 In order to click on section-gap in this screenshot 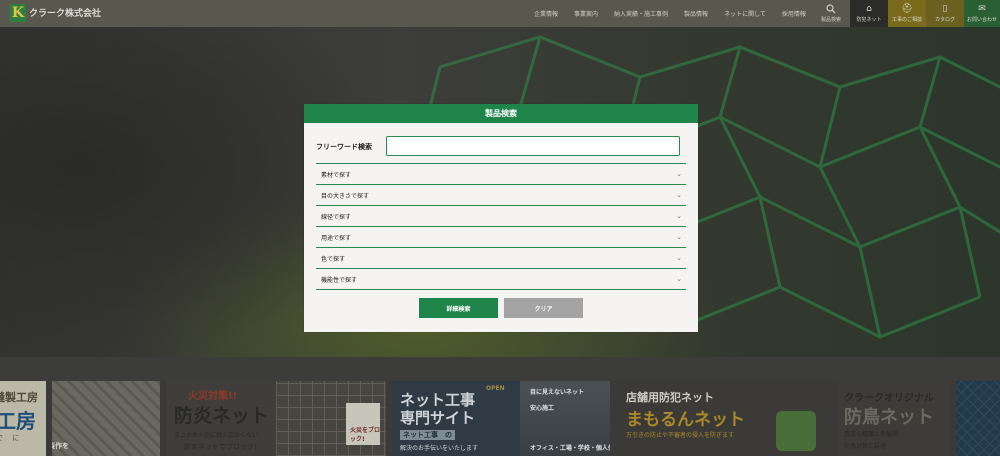, I will do `click(500, 369)`.